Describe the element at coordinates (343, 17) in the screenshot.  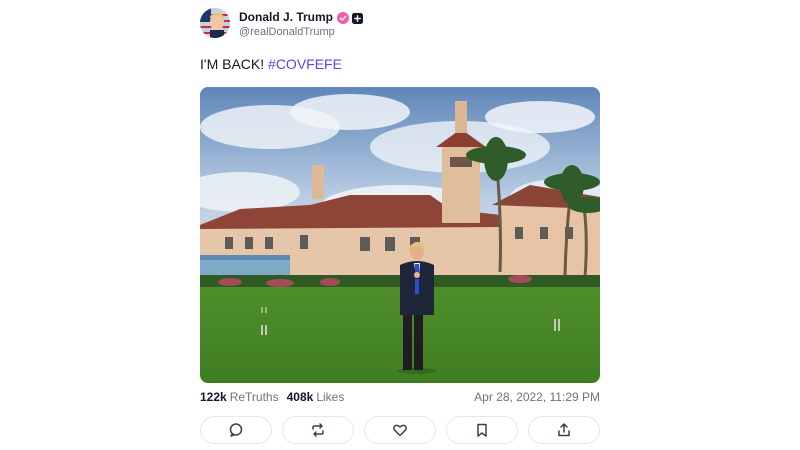
I see `verified-badge-icon` at that location.